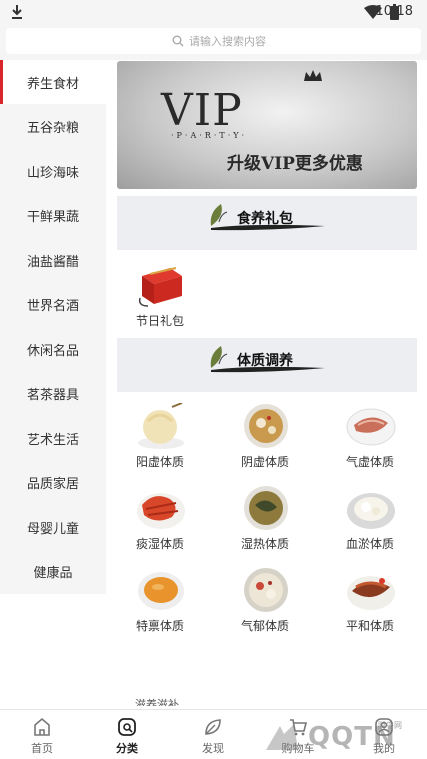  I want to click on product-qi-stagnation: 气郁体质, so click(265, 607).